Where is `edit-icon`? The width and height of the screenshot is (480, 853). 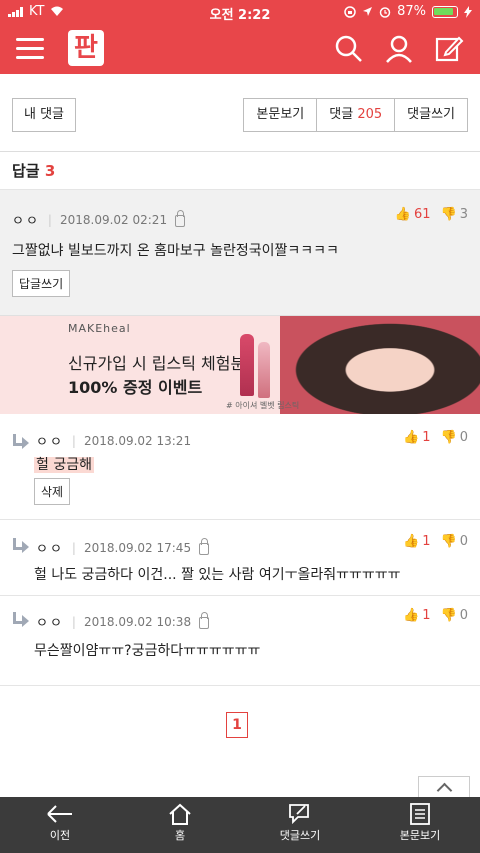 edit-icon is located at coordinates (449, 49).